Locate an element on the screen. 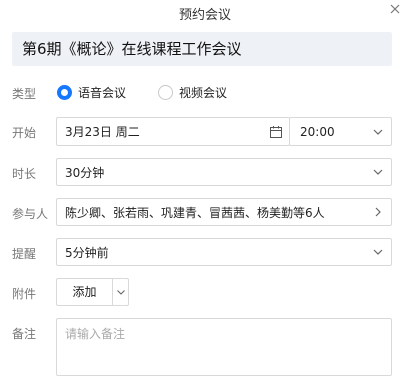 The height and width of the screenshot is (391, 410). attachment-label: 附件 is located at coordinates (24, 294).